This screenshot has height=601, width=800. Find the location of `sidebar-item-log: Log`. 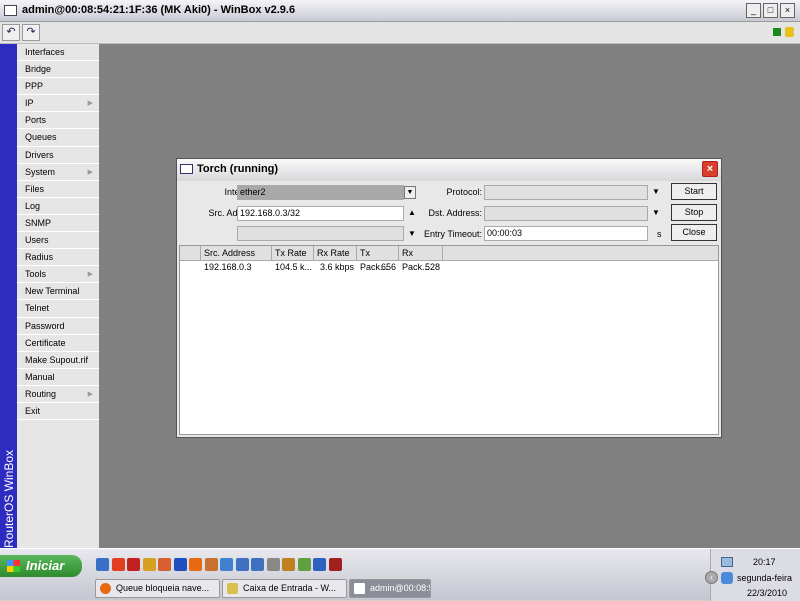

sidebar-item-log: Log is located at coordinates (58, 206).